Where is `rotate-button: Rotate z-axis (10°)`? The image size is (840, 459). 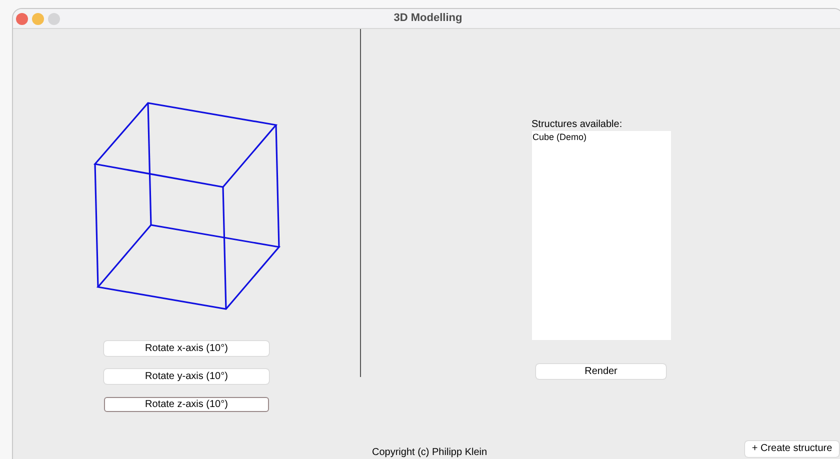
rotate-button: Rotate z-axis (10°) is located at coordinates (186, 404).